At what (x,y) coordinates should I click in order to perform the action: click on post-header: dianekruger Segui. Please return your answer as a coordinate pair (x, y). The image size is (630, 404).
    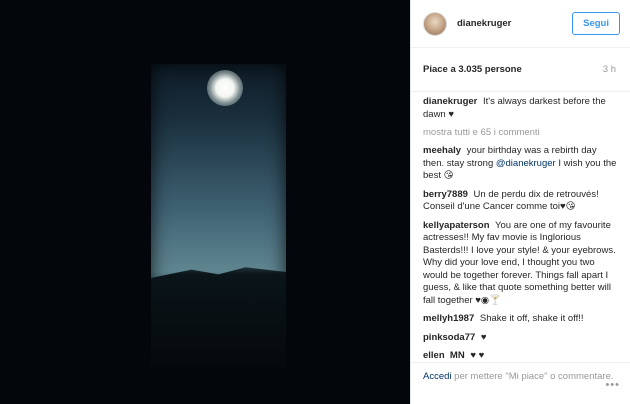
    Looking at the image, I should click on (520, 24).